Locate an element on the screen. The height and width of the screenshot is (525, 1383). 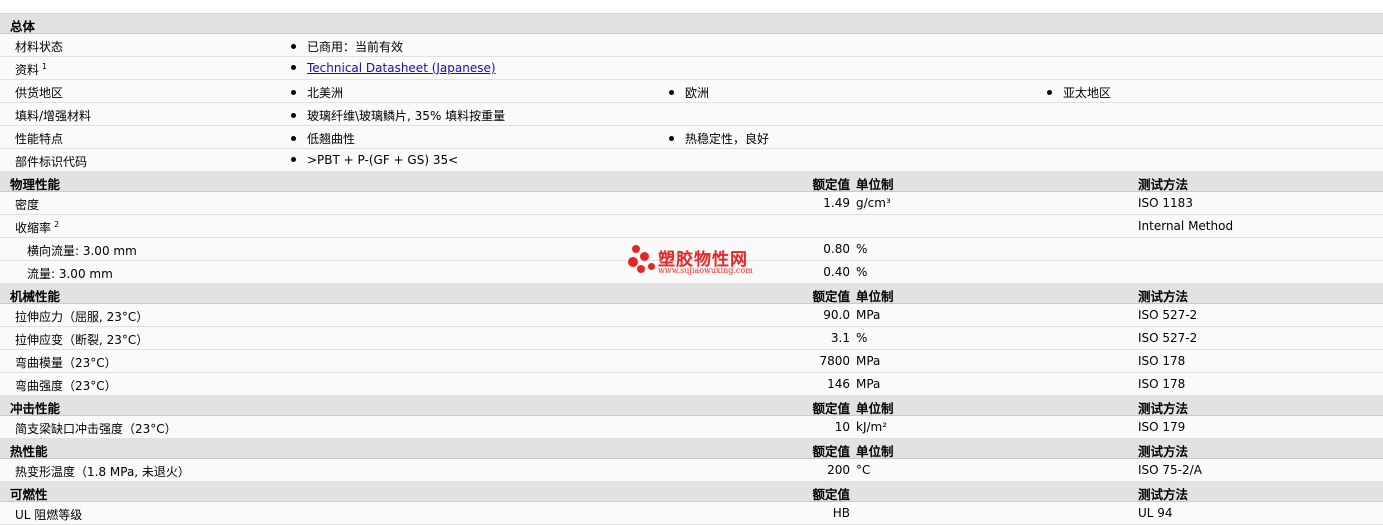
section-impact: 冲击性能 额定值 单位制 测试方法 is located at coordinates (691, 406).